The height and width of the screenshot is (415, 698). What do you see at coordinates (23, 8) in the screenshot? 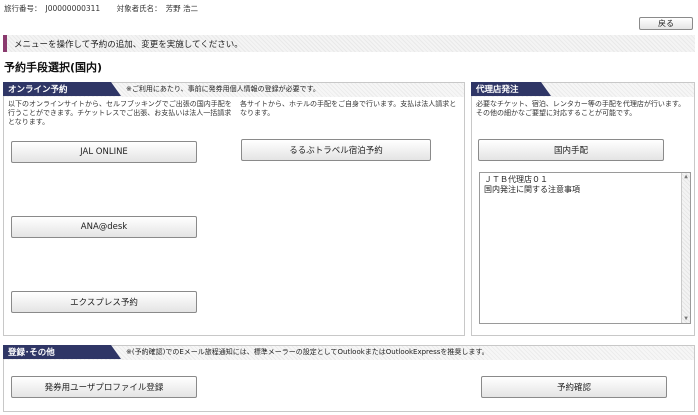
I see `trip-no-label: 旅行番号：` at bounding box center [23, 8].